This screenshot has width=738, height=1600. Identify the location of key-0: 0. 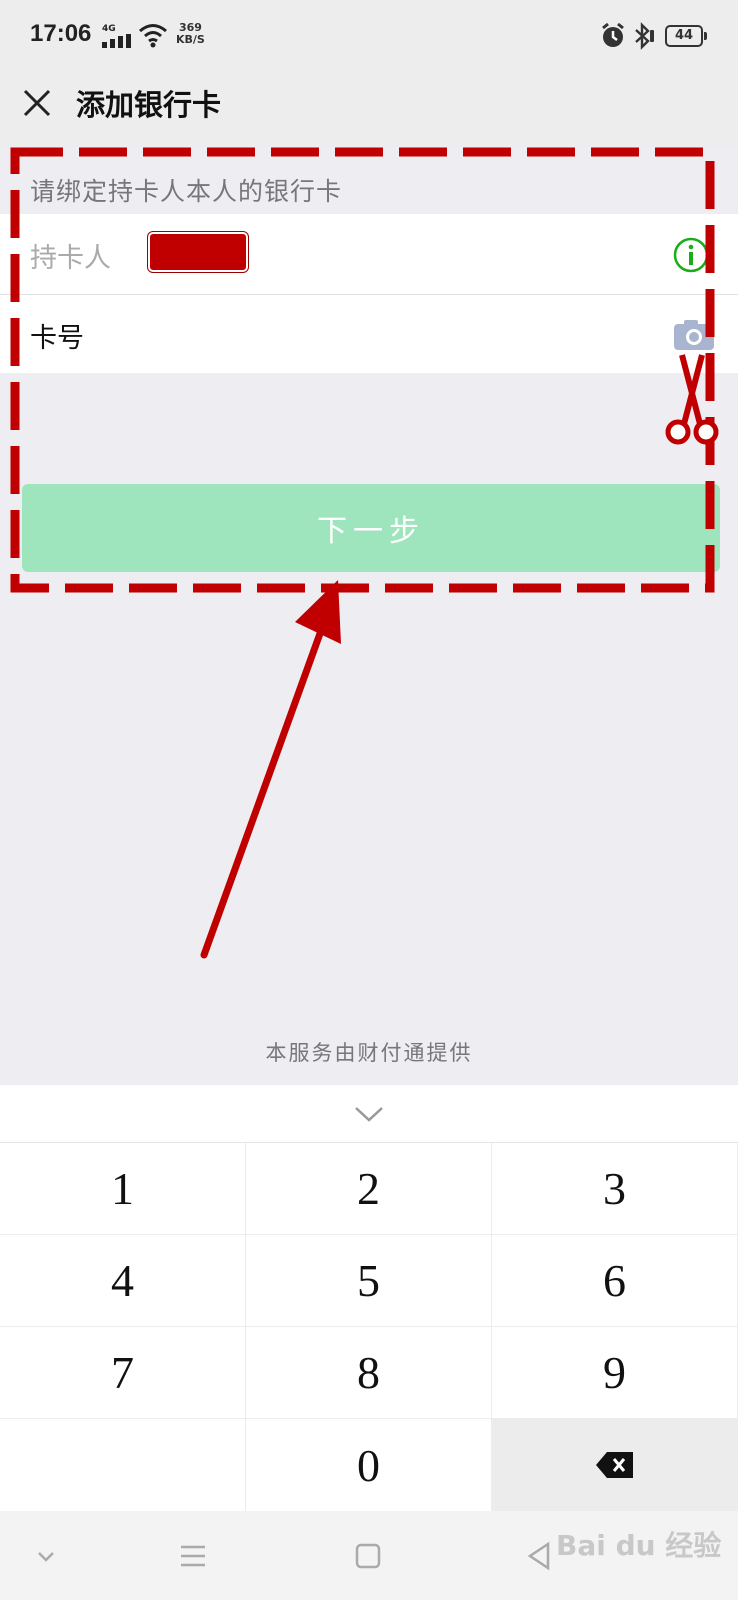
(369, 1465).